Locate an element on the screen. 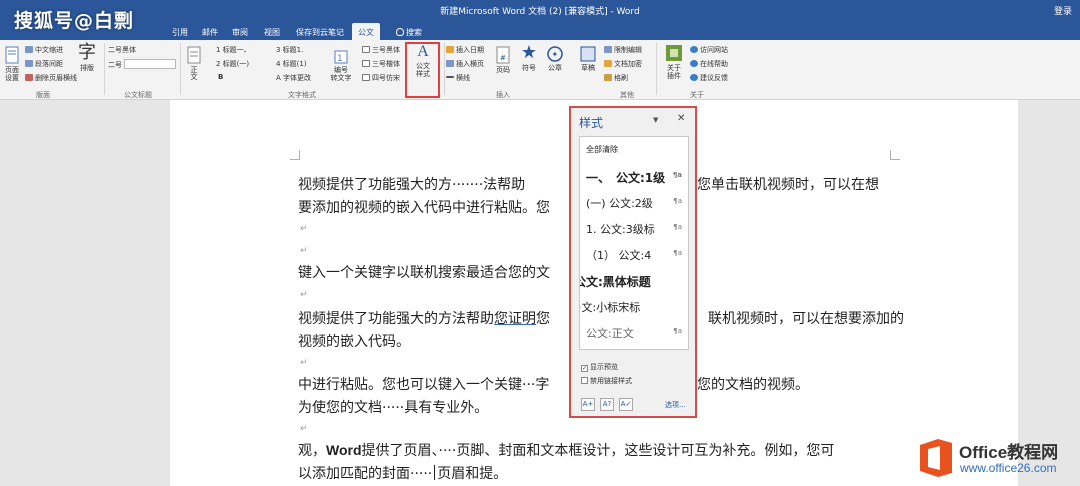  page-setup-button: 页面 设置 is located at coordinates (12, 64).